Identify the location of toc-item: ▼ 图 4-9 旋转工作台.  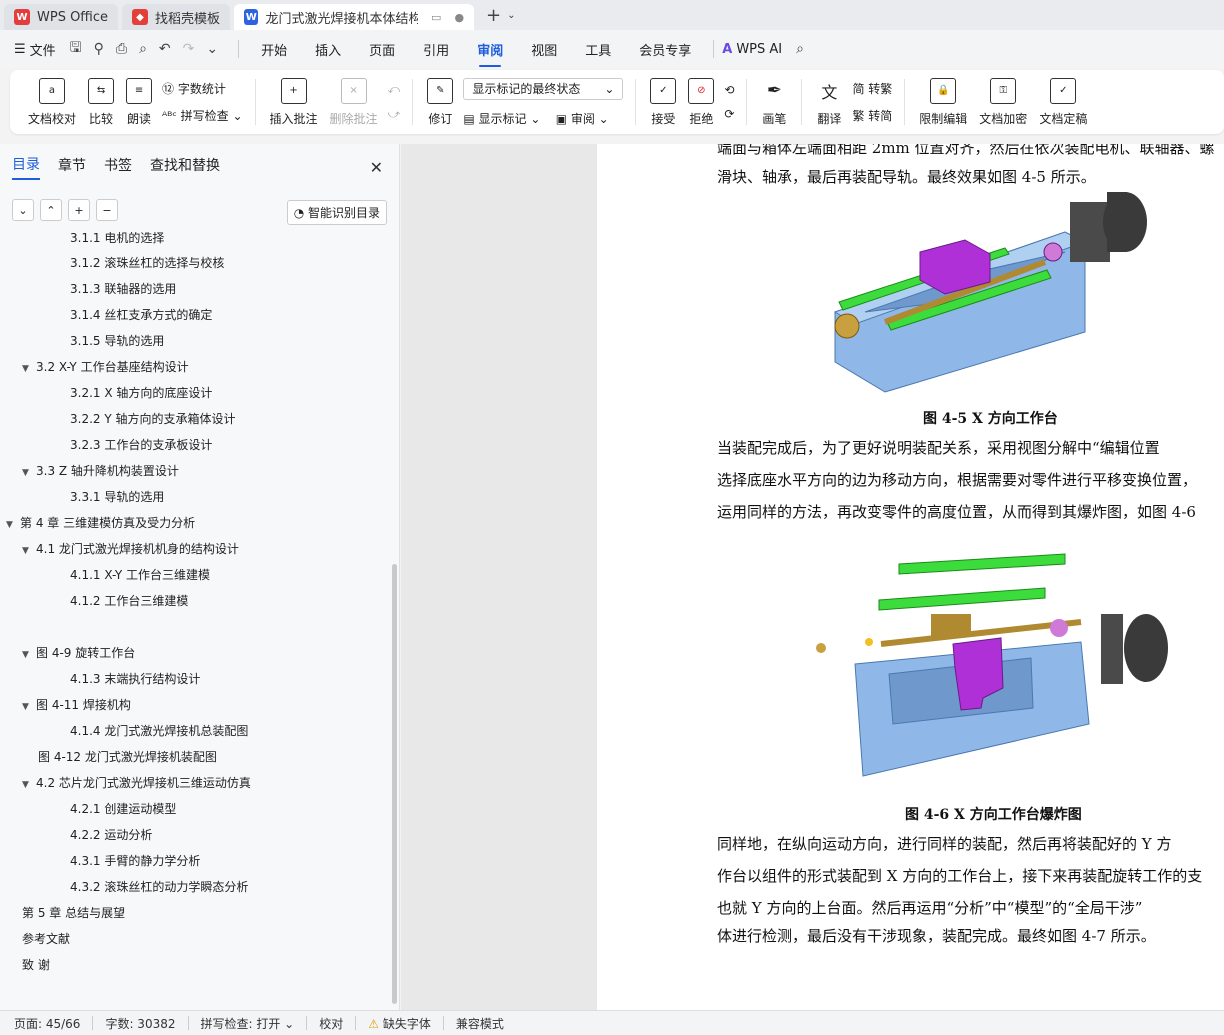
(195, 653).